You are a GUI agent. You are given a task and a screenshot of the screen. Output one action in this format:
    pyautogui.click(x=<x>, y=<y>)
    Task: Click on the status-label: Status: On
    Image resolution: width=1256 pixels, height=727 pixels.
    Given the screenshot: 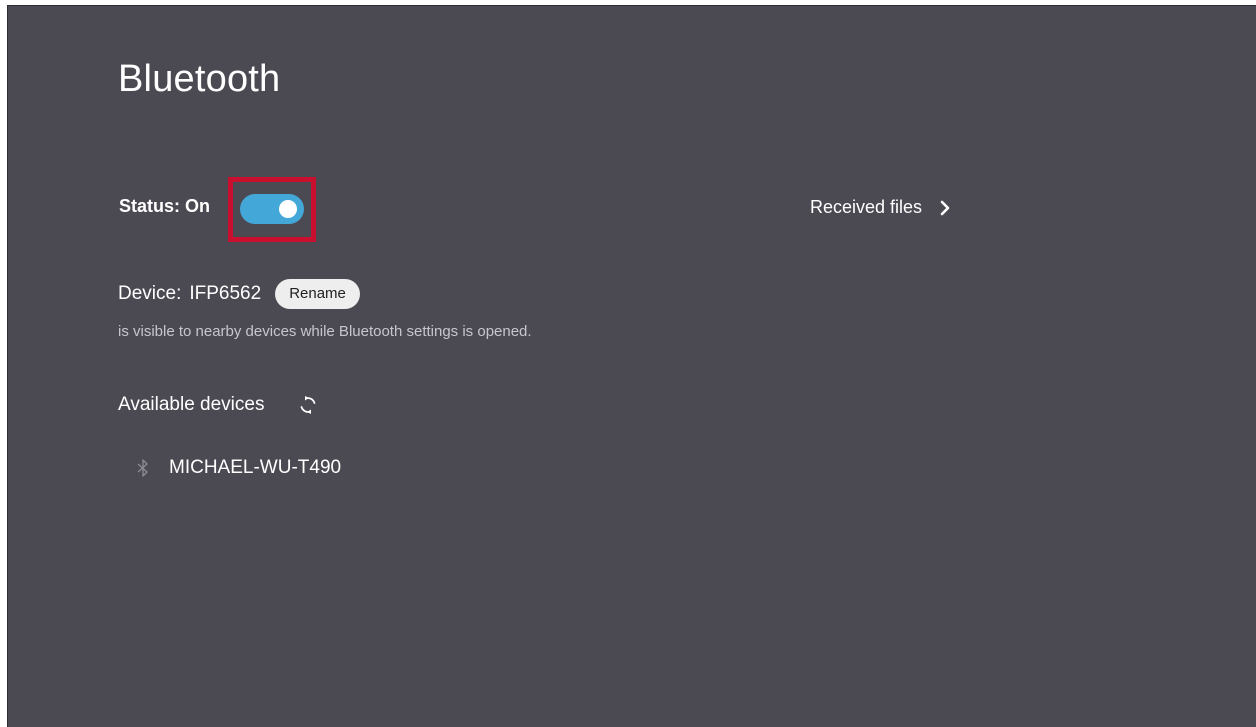 What is the action you would take?
    pyautogui.click(x=165, y=206)
    